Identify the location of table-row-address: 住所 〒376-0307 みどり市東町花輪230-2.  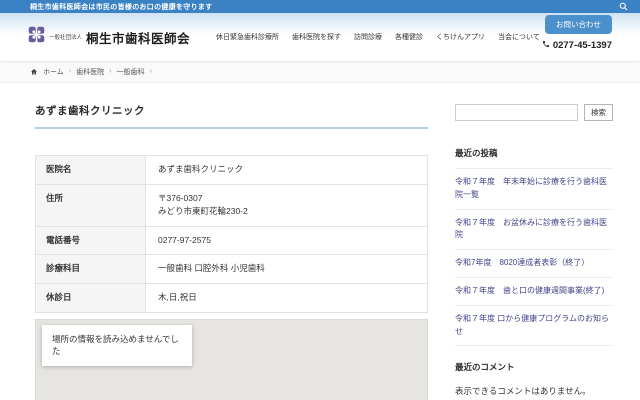
(231, 205).